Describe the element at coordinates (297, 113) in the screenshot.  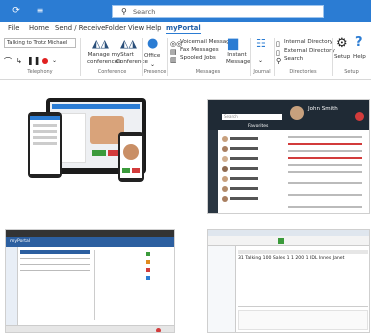
I see `avatar` at that location.